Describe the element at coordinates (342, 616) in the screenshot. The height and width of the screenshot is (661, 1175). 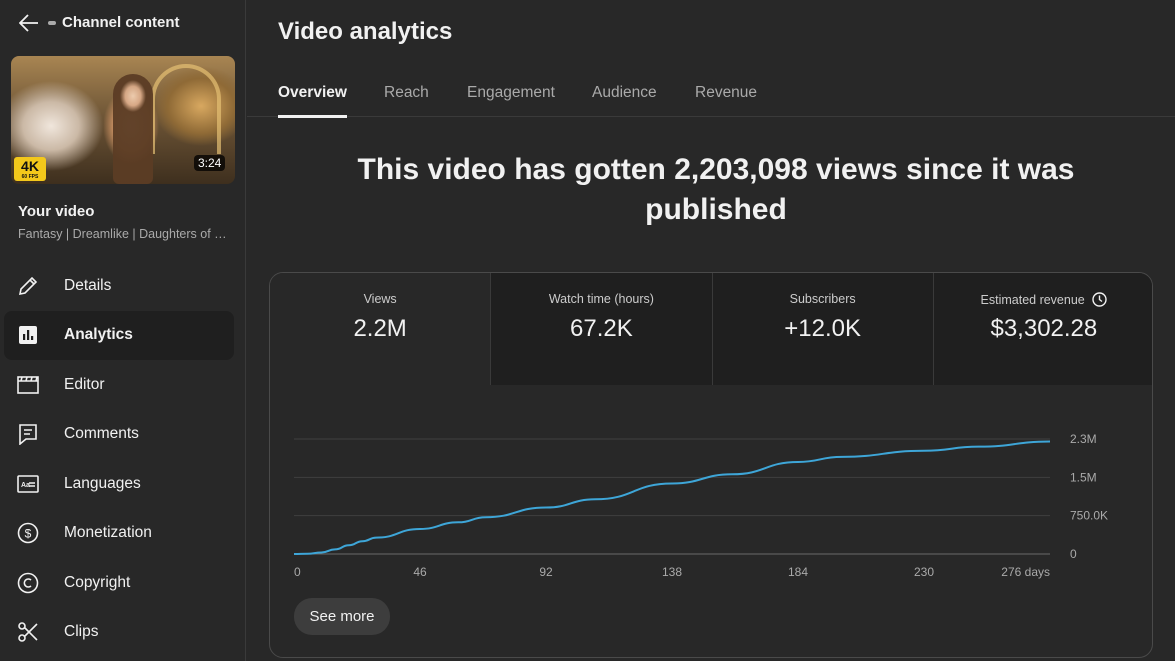
I see `see-more-button: See more` at that location.